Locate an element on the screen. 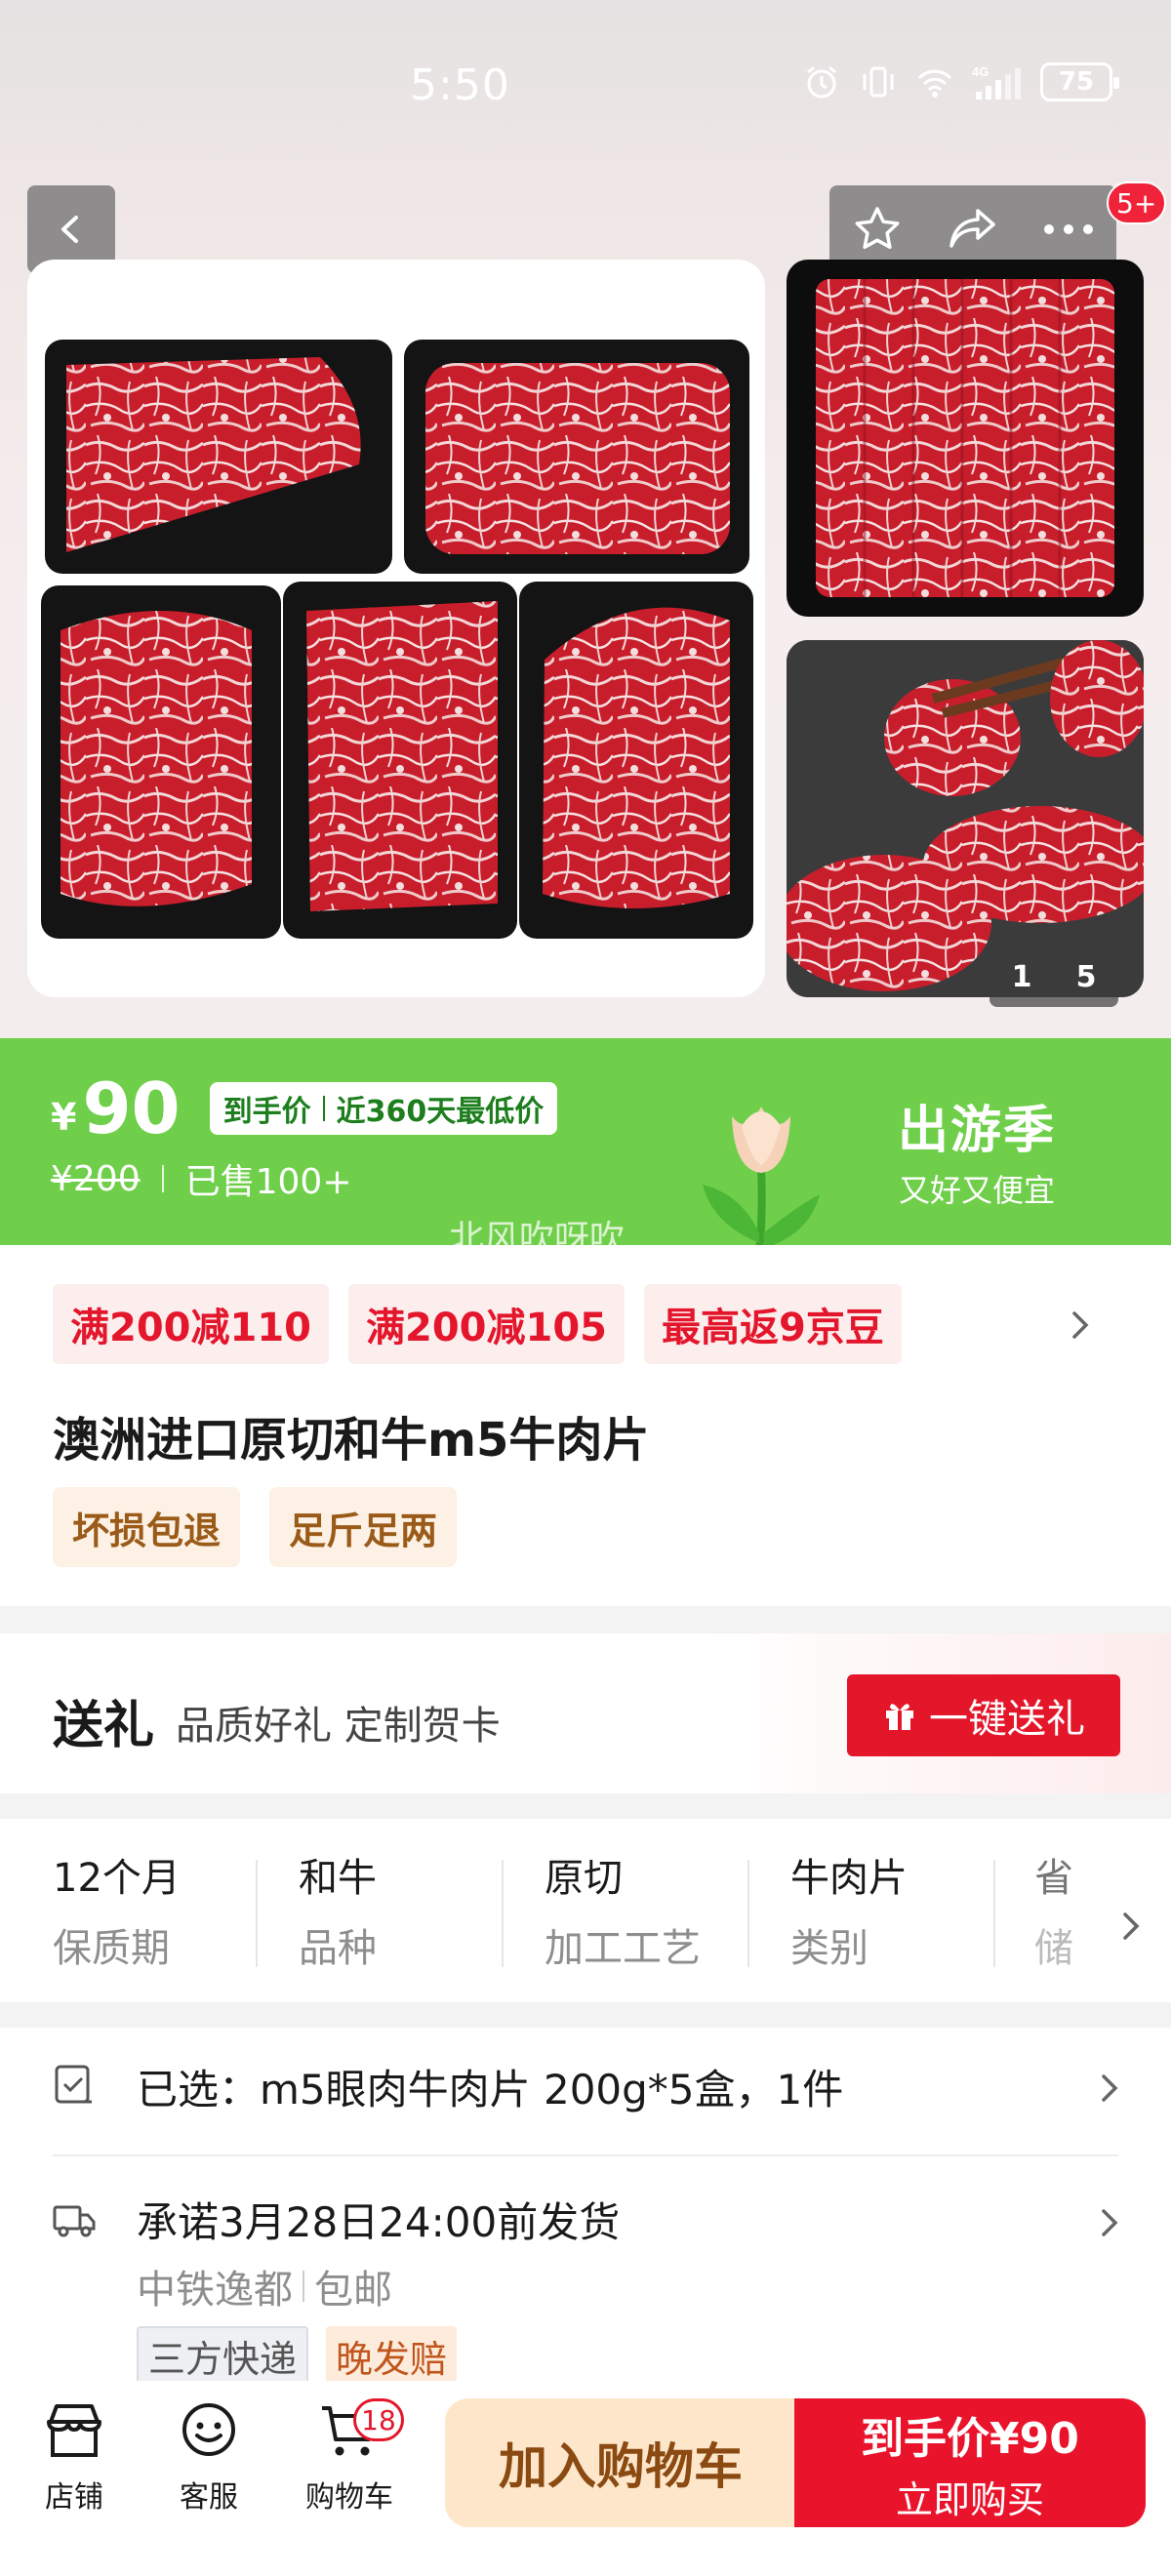 This screenshot has height=2576, width=1171. spec-item: 和牛 品种 is located at coordinates (422, 1914).